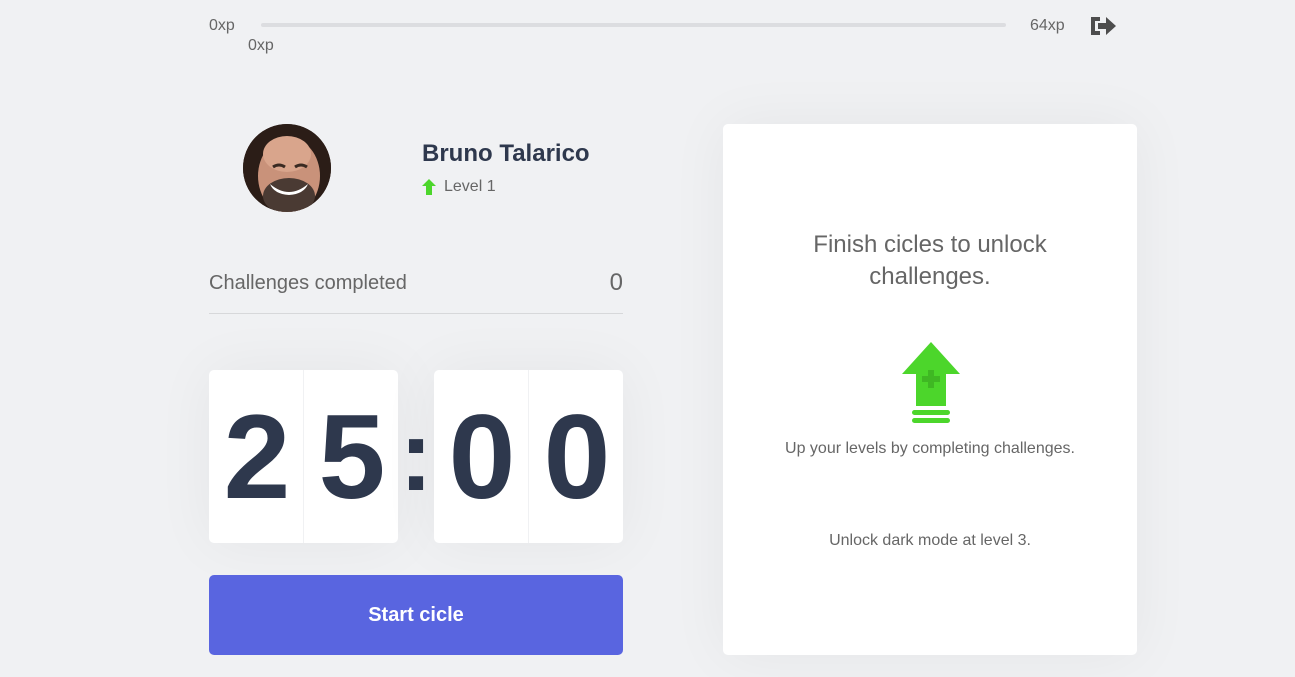 Image resolution: width=1295 pixels, height=677 pixels. I want to click on countdown-timer: 2 5 : 0 0, so click(416, 456).